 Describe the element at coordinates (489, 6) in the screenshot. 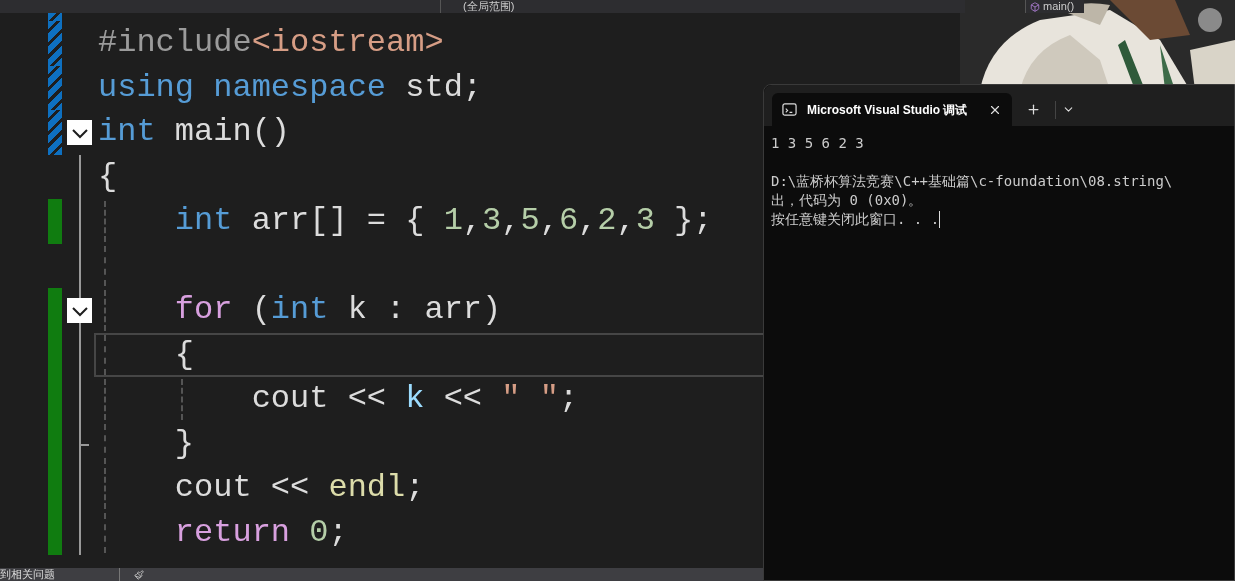

I see `scope-dropdown: (全局范围)` at that location.